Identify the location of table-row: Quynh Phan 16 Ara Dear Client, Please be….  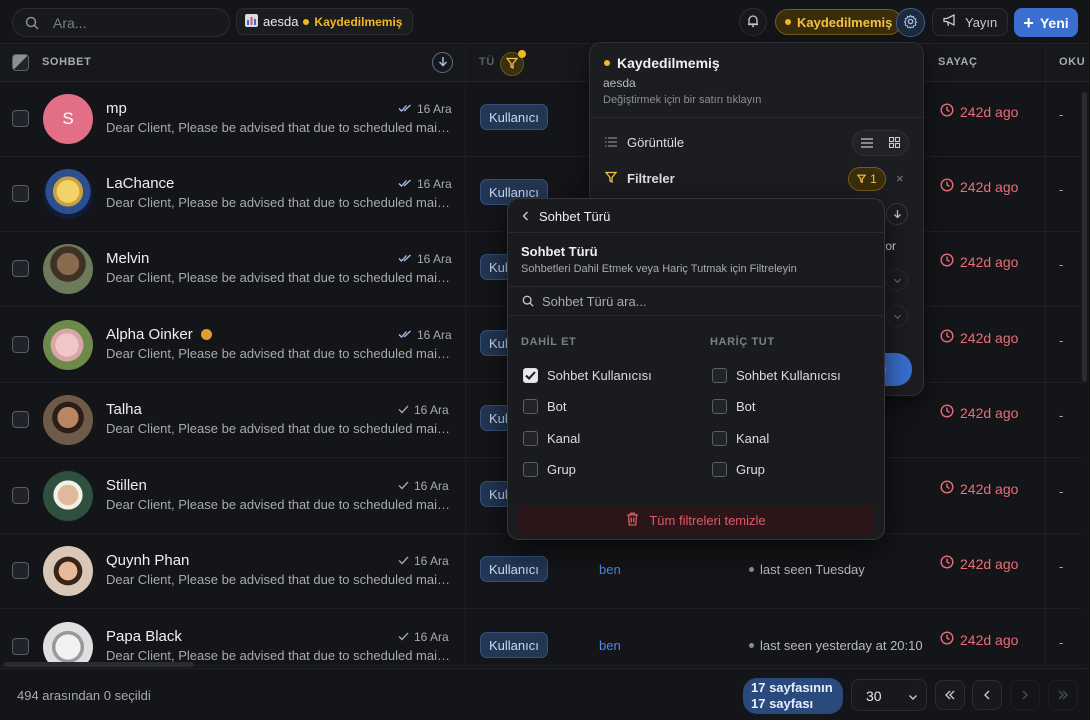
(541, 571).